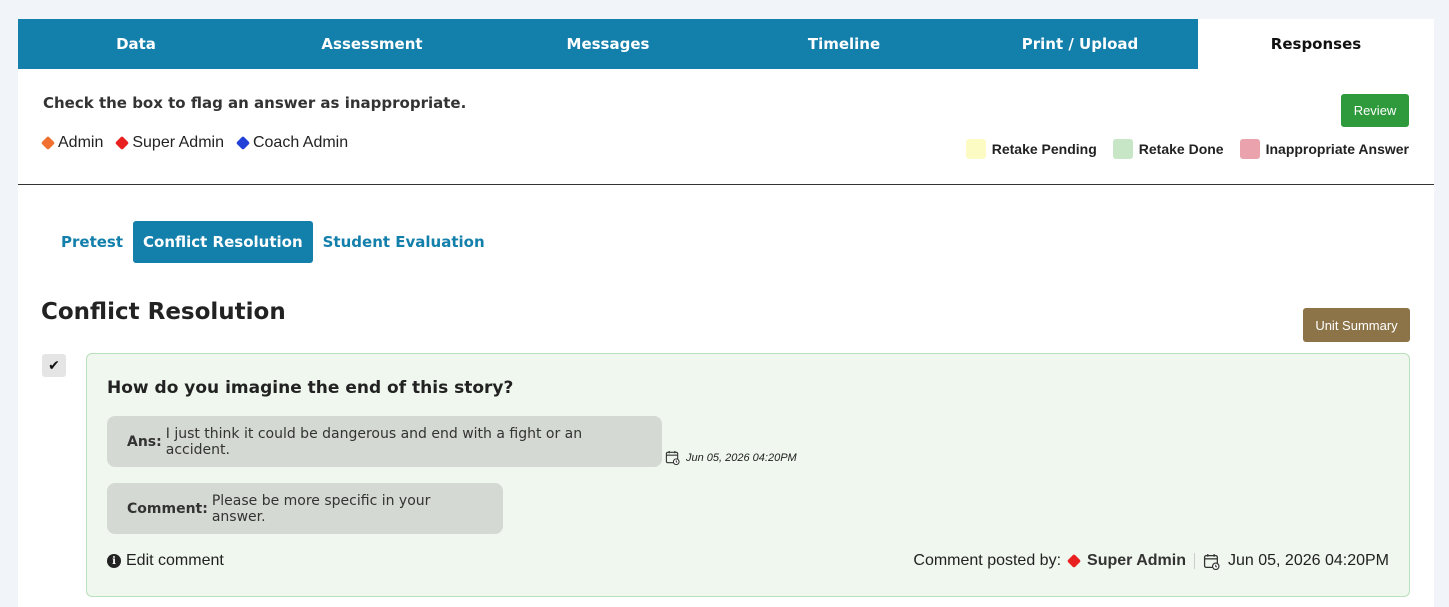  I want to click on role-label: Coach Admin, so click(300, 142).